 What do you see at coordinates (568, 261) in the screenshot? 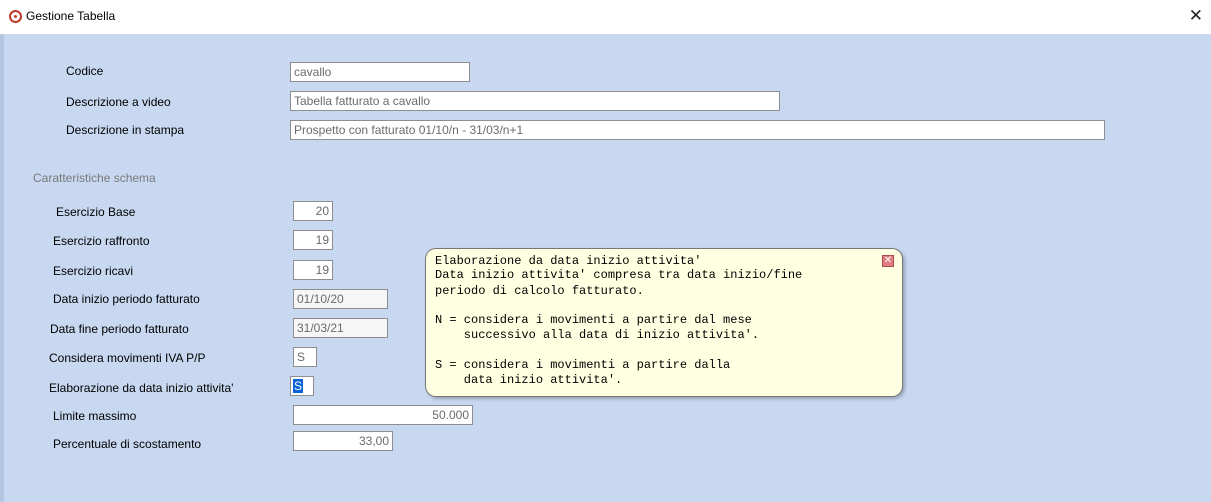
I see `tooltip-line-1: Elaborazione da data inizio attivita'` at bounding box center [568, 261].